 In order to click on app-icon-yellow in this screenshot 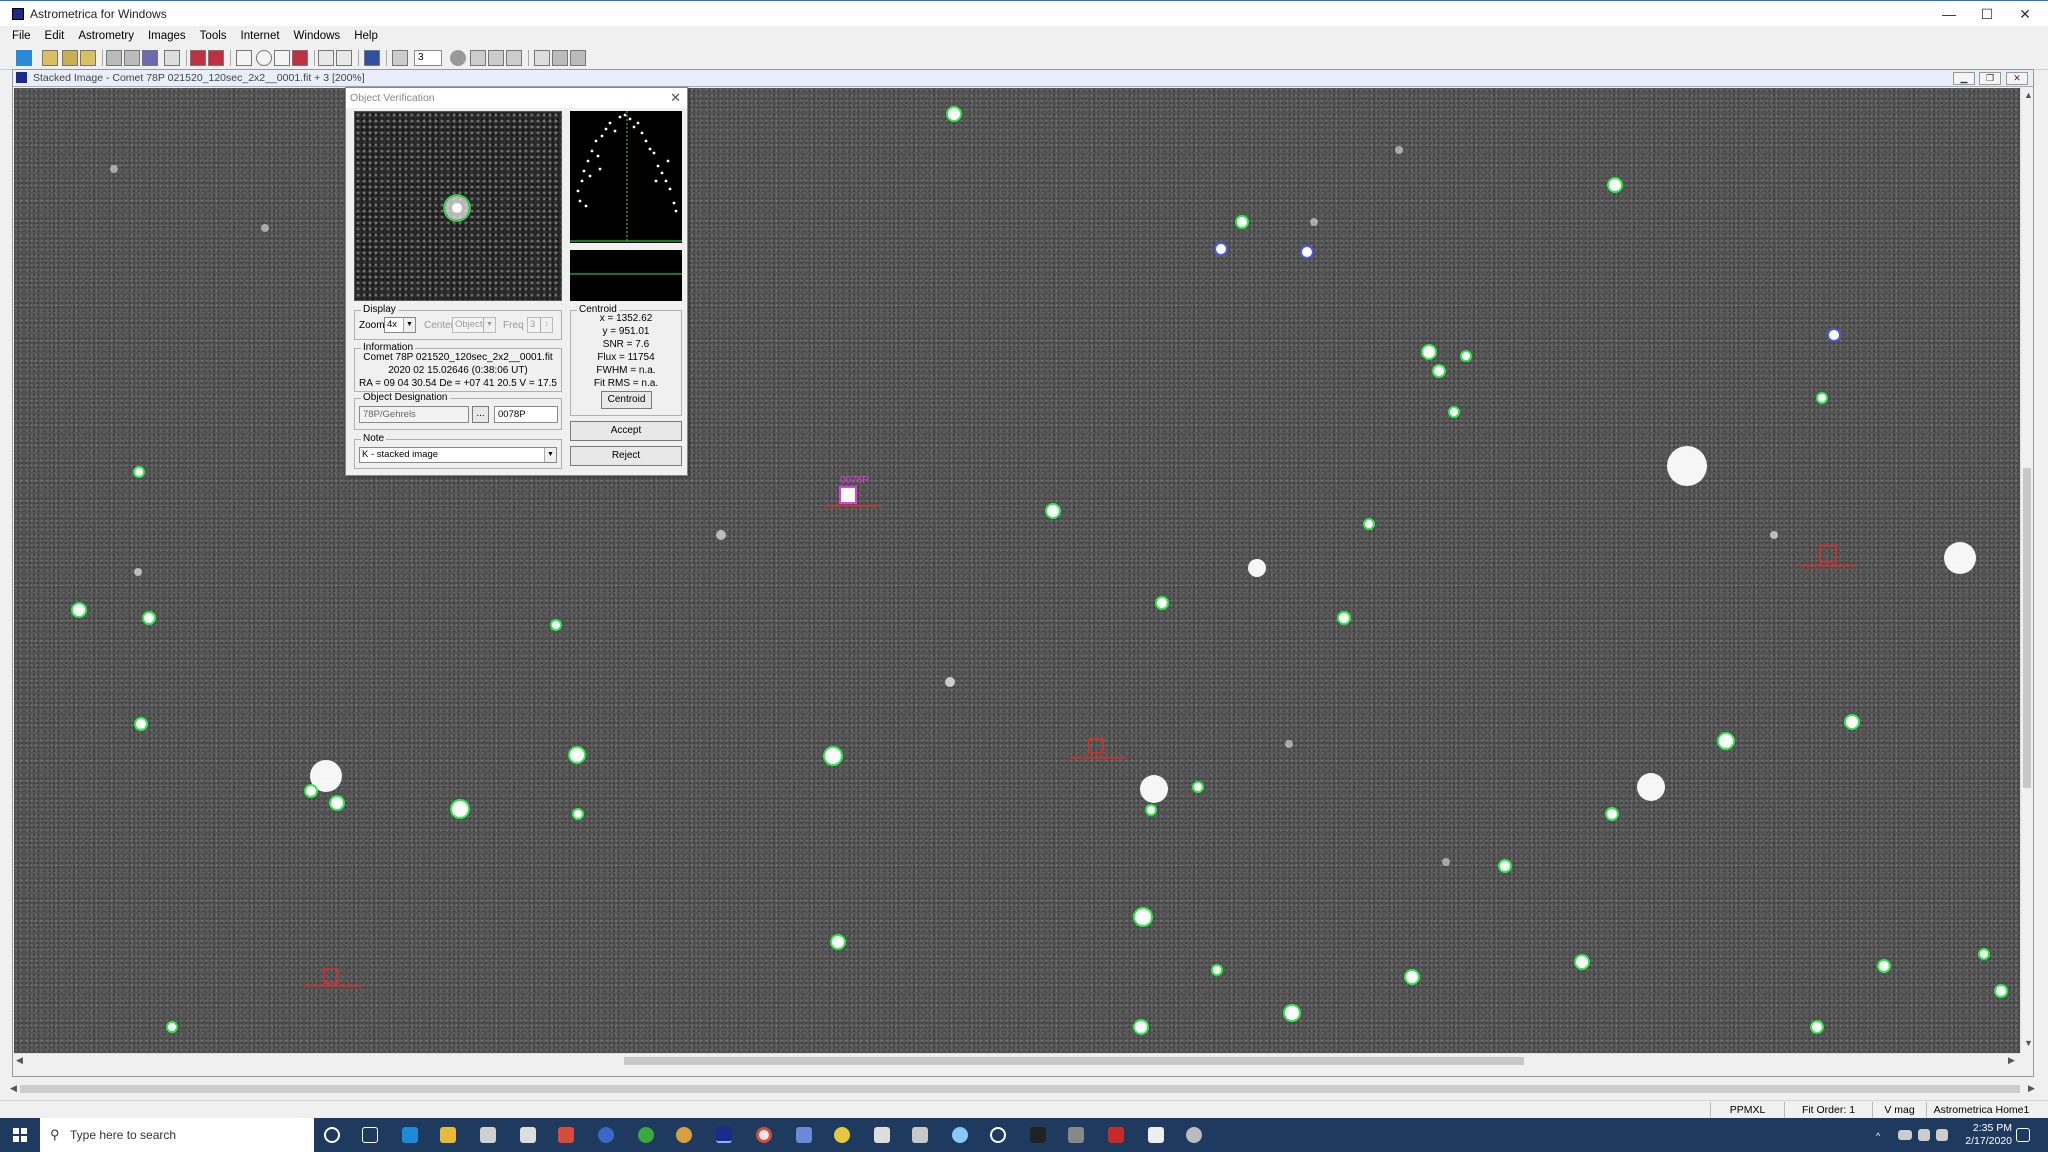, I will do `click(842, 1135)`.